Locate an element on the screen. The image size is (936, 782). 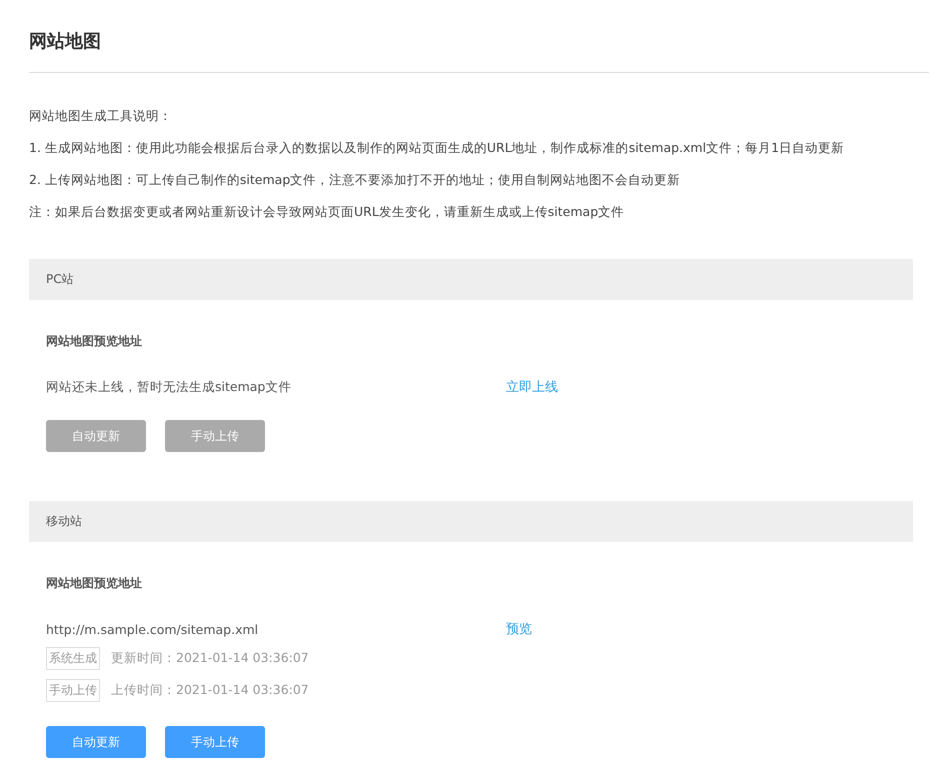
intro-text: 2. 上传网站地图：可上传自己制作的sitemap文件，注意不要添加打不开的地址；使用自制网站地图不会自动更新 is located at coordinates (355, 180).